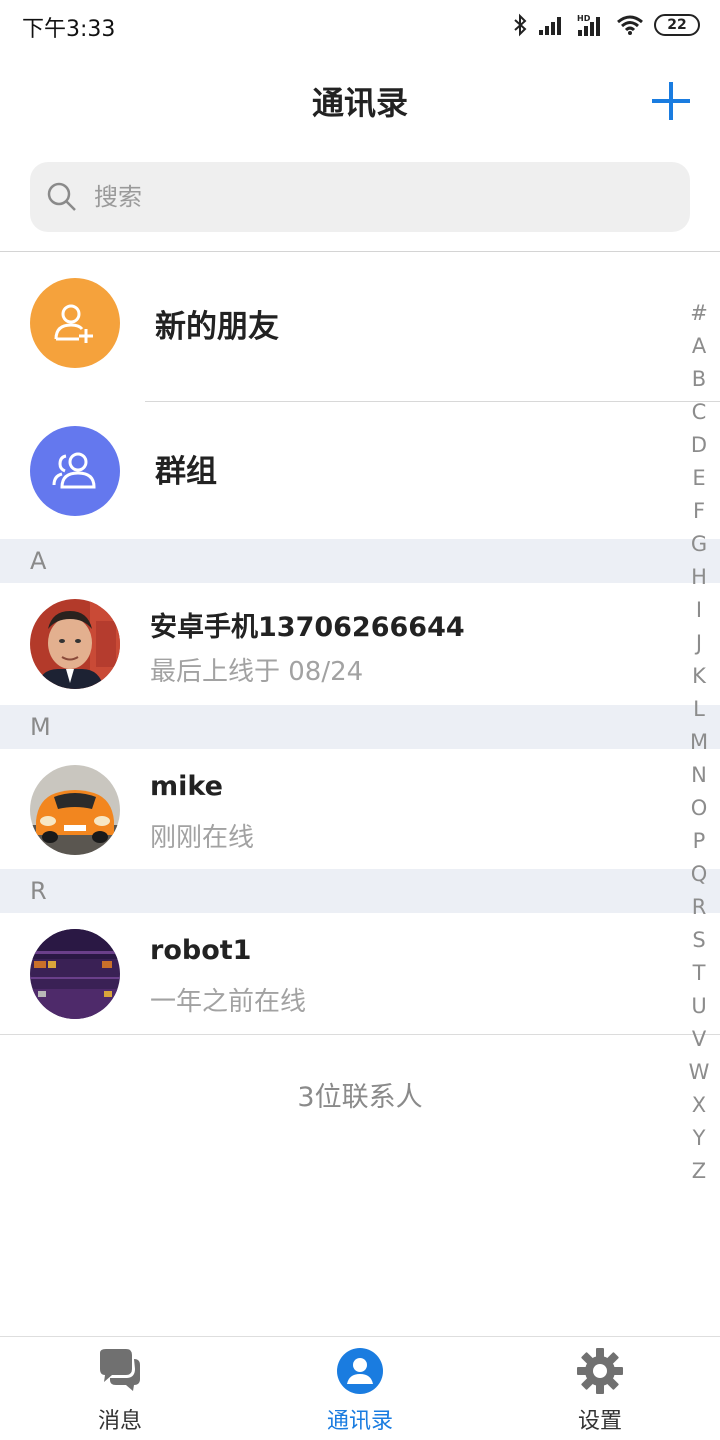 This screenshot has height=1440, width=720. I want to click on alphabet-index: # A B C D E F G H I J K L M N O P Q R S T U V W X Y Z, so click(699, 742).